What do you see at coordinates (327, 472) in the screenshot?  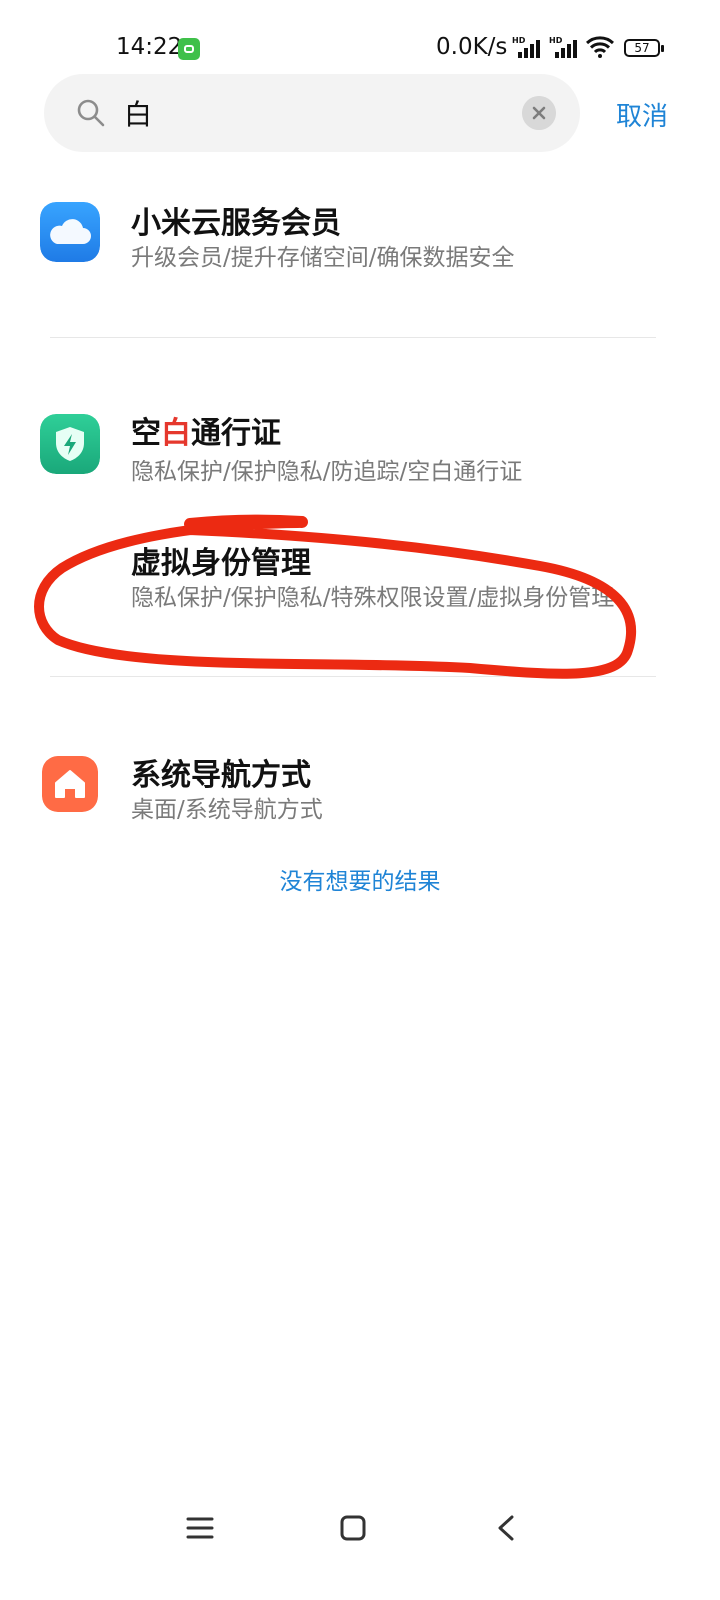 I see `result-subtitle: 隐私保护/保护隐私/防追踪/空白通行证` at bounding box center [327, 472].